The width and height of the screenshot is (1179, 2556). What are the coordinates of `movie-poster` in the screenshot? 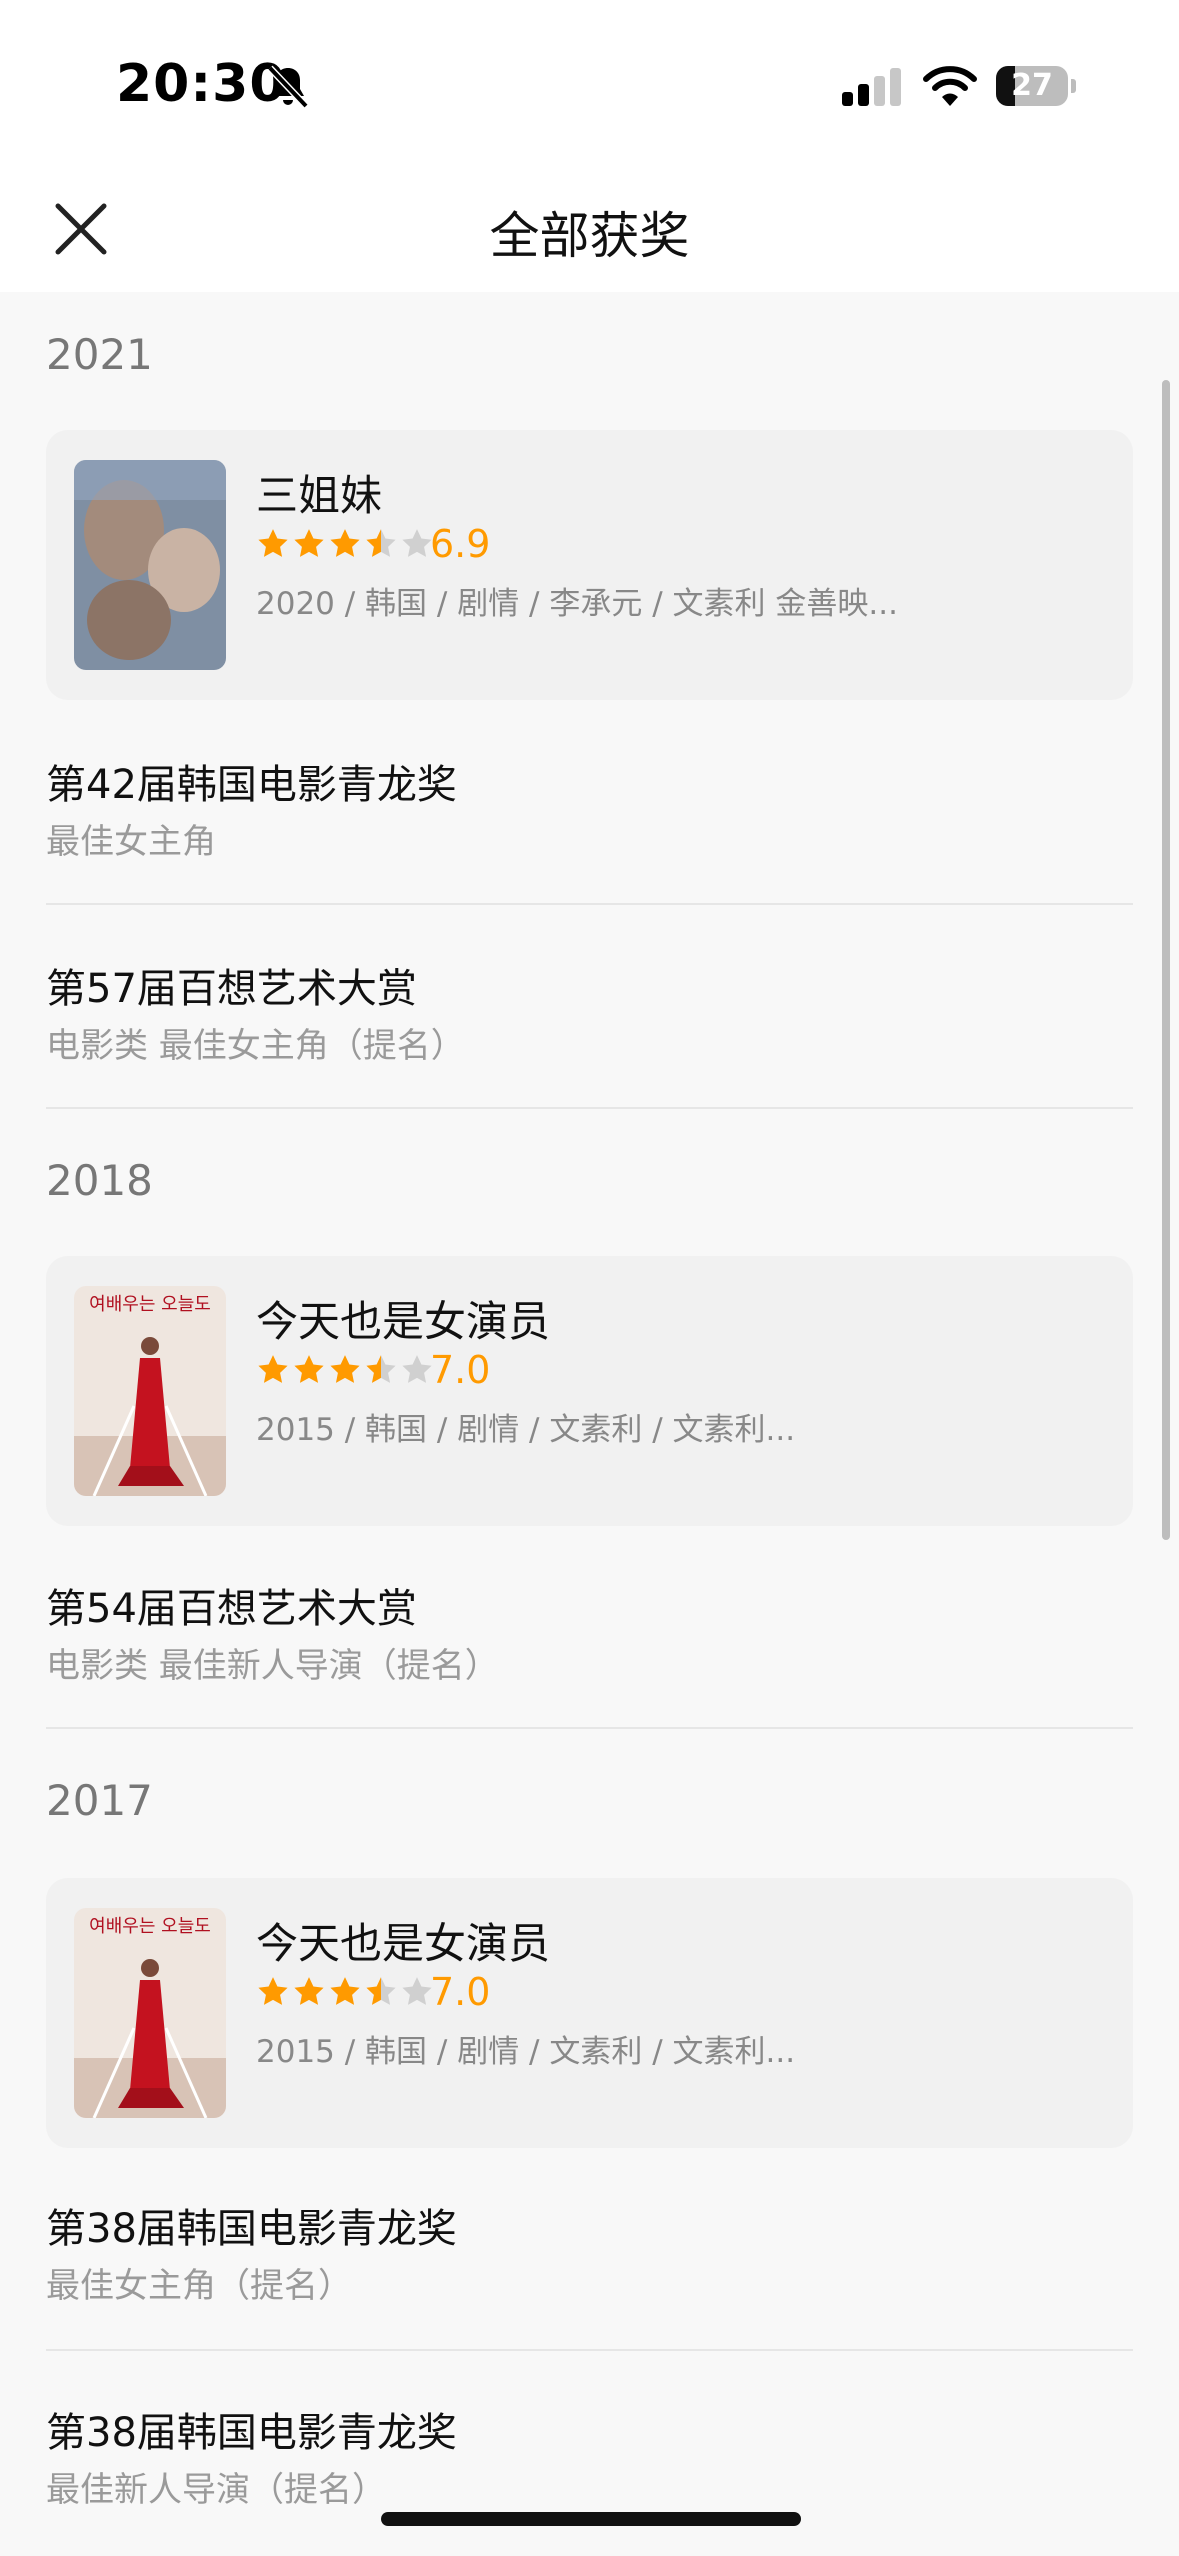 It's located at (150, 565).